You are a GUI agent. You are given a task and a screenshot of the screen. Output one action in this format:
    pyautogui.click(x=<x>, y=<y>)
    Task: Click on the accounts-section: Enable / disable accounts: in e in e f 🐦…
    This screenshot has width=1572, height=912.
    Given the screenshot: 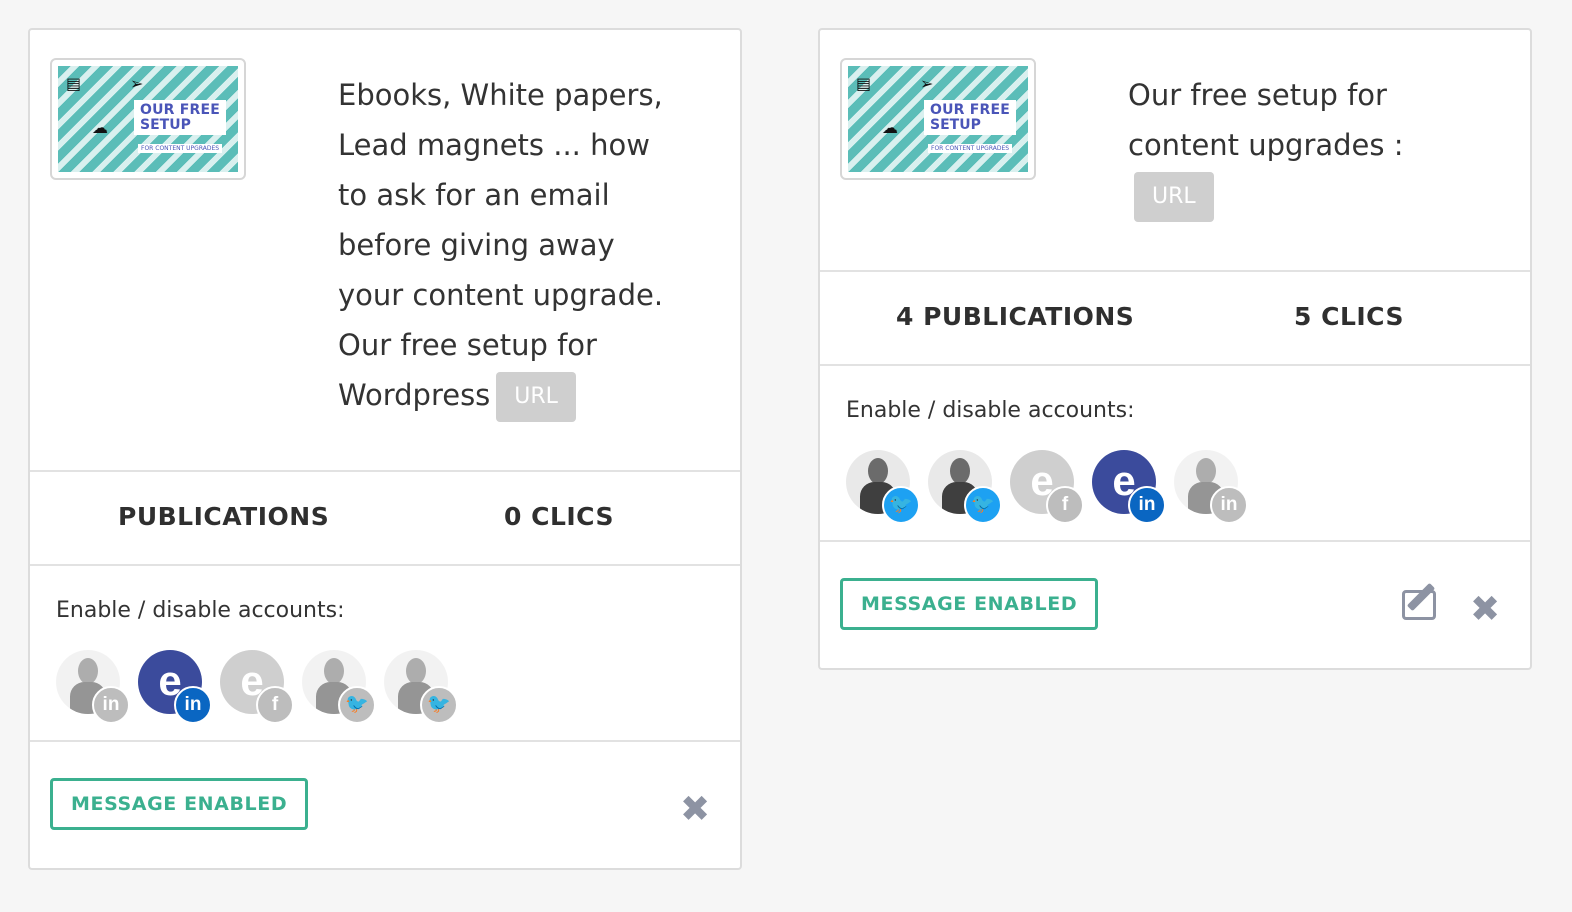 What is the action you would take?
    pyautogui.click(x=385, y=652)
    